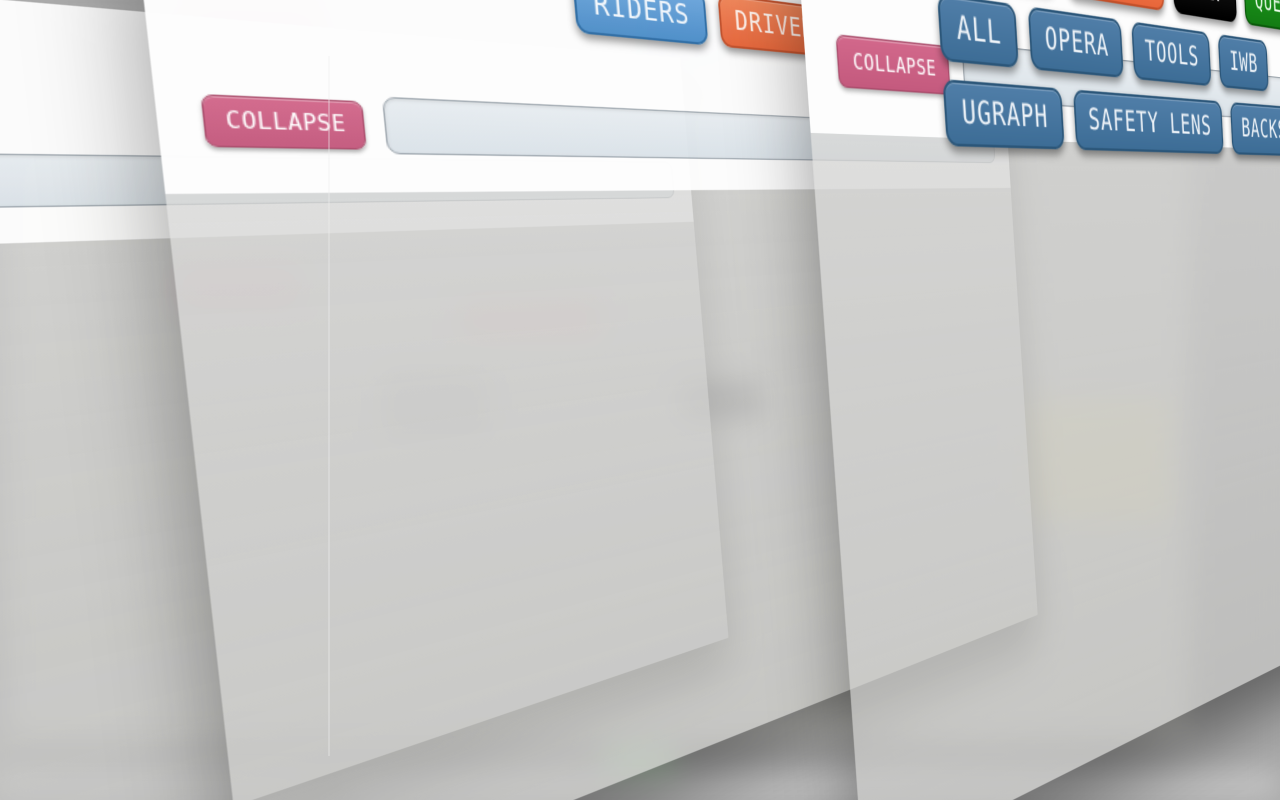 Image resolution: width=1280 pixels, height=800 pixels. I want to click on riders-icon: RIDERS, so click(641, 16).